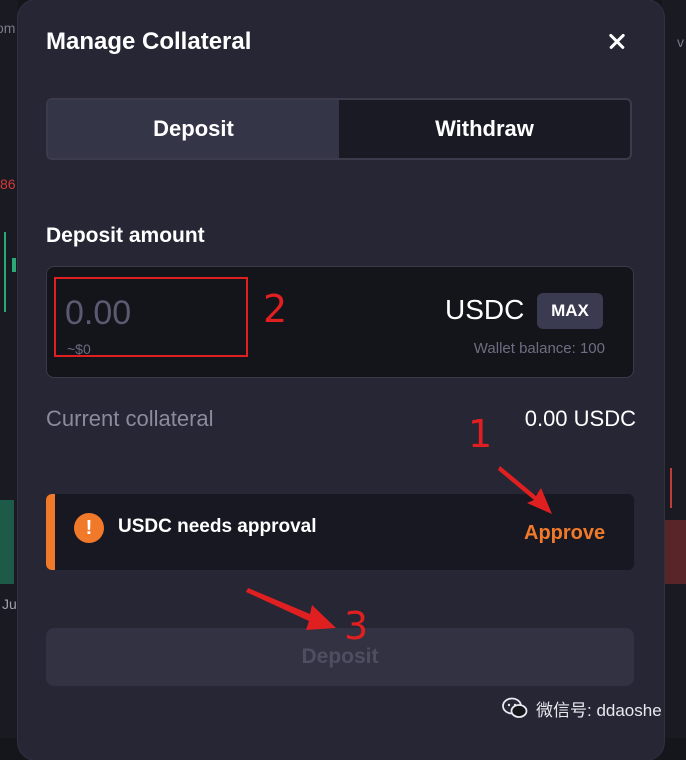  I want to click on current-collateral-value: 0.00 USDC, so click(580, 418).